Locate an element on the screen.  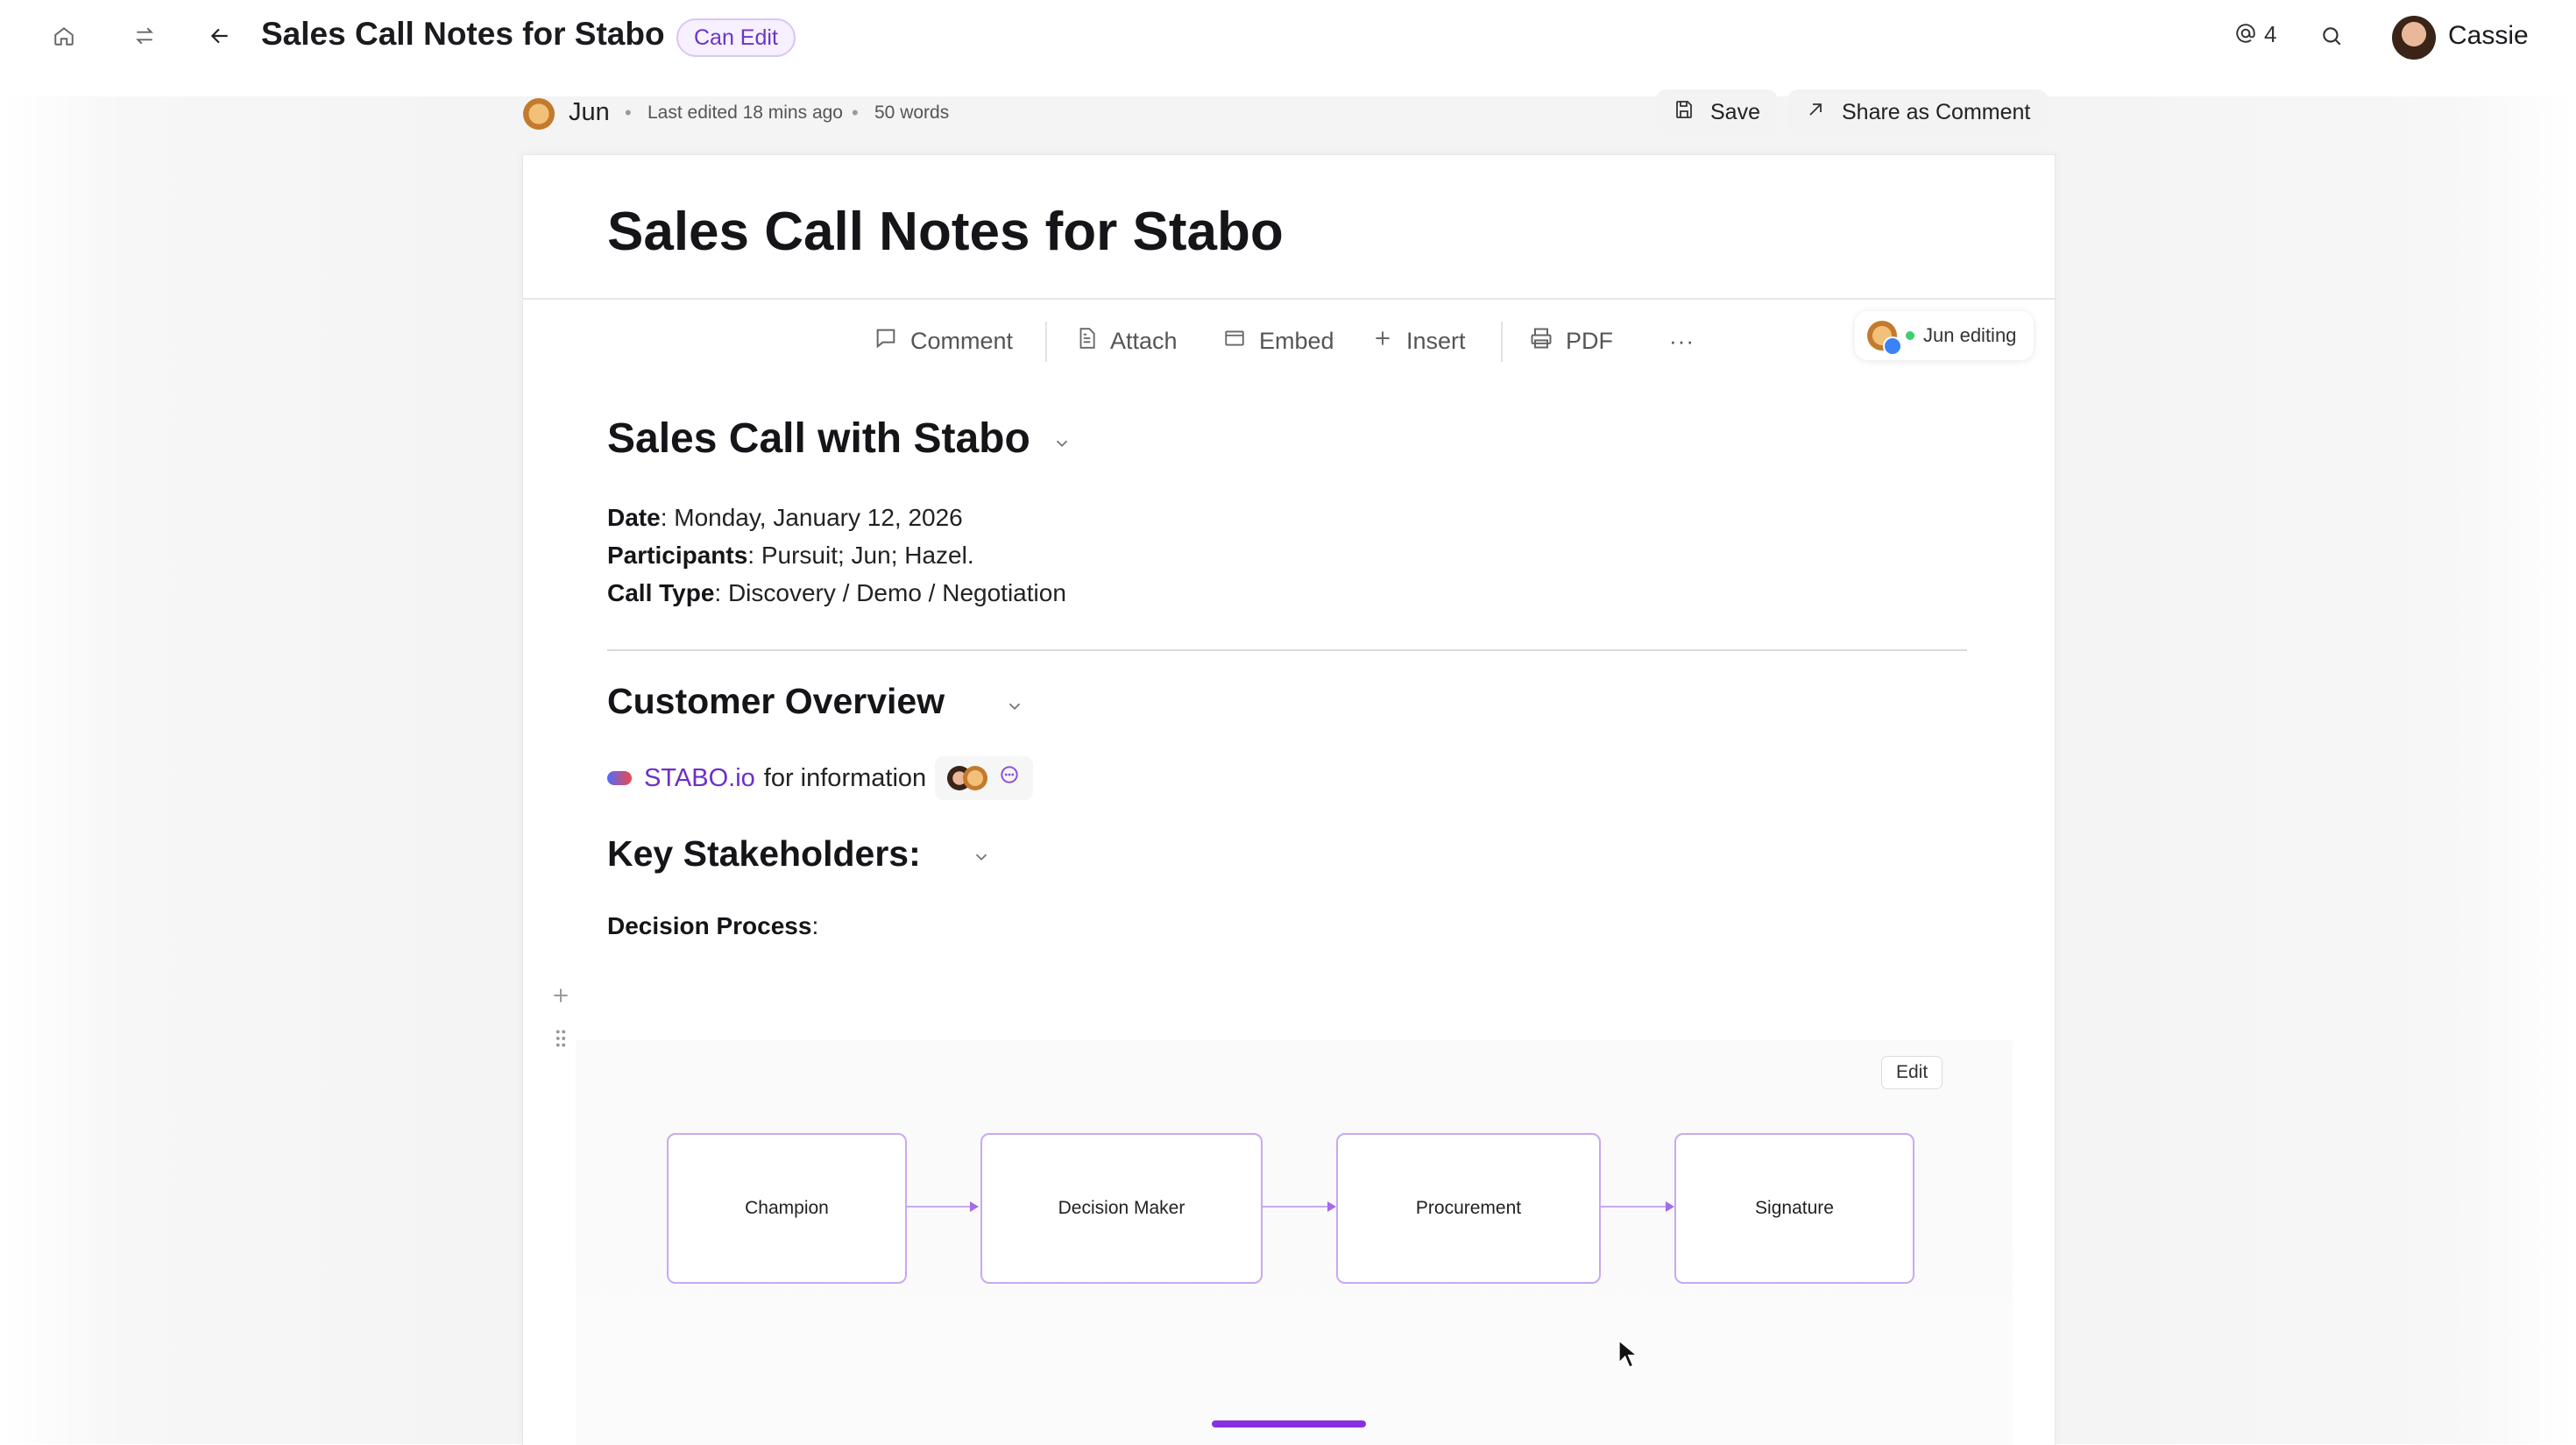
collaborator-avatars is located at coordinates (967, 778).